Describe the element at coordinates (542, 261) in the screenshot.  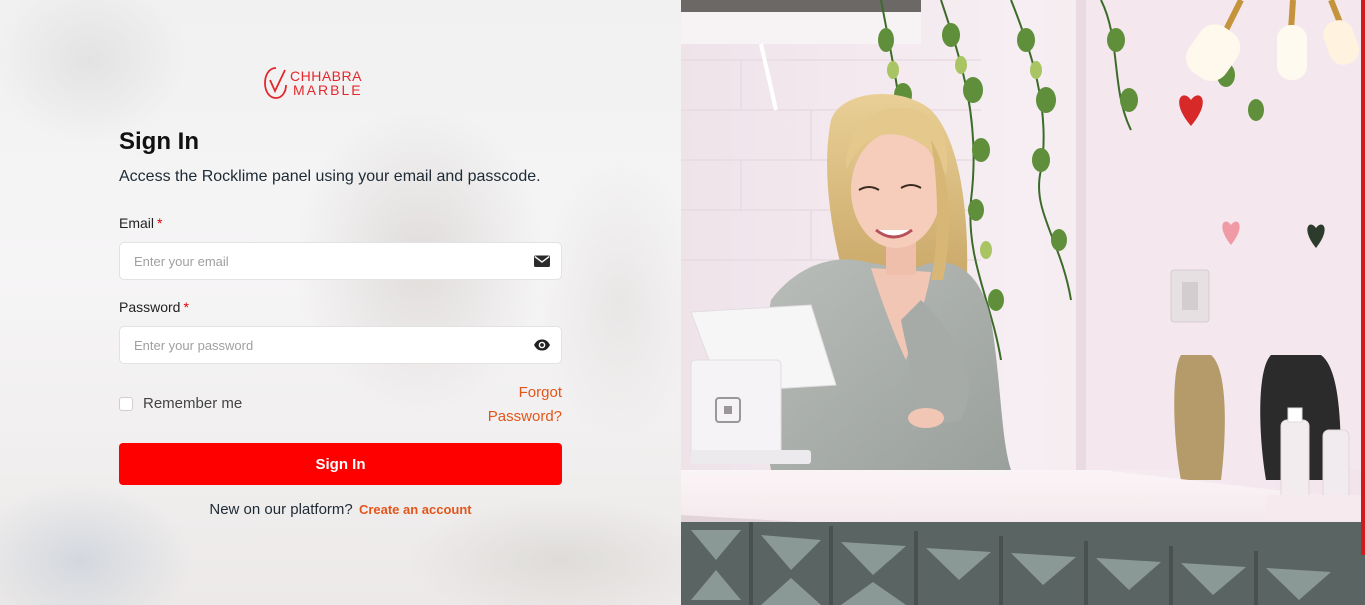
I see `envelope-icon` at that location.